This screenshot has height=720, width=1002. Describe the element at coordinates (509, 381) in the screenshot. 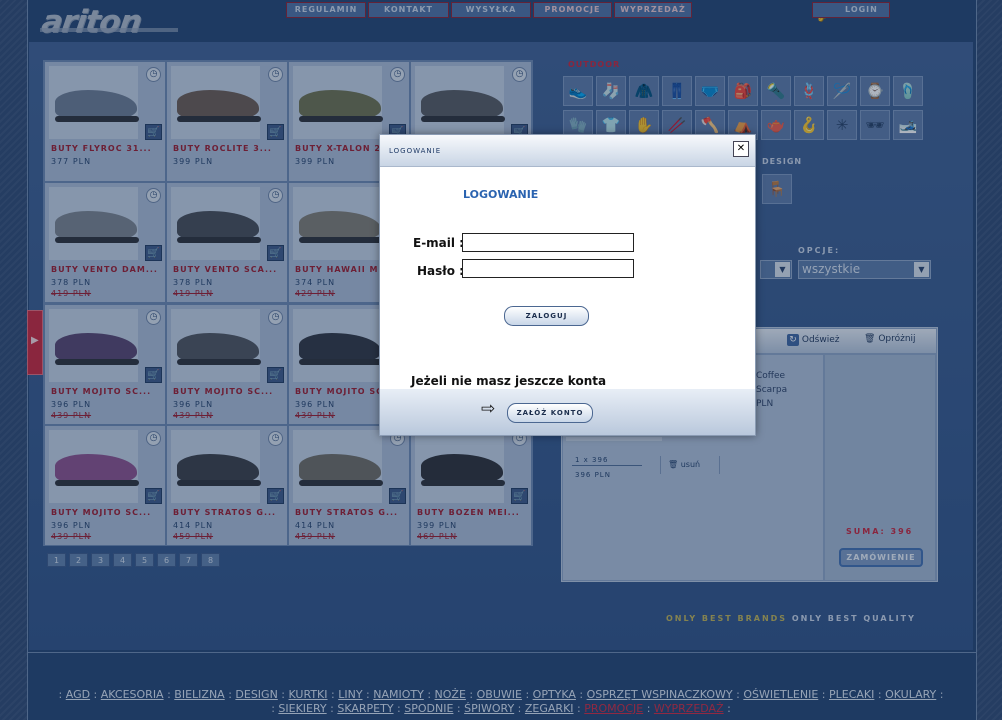

I see `no-account-text: Jeżeli nie masz jeszcze konta` at that location.